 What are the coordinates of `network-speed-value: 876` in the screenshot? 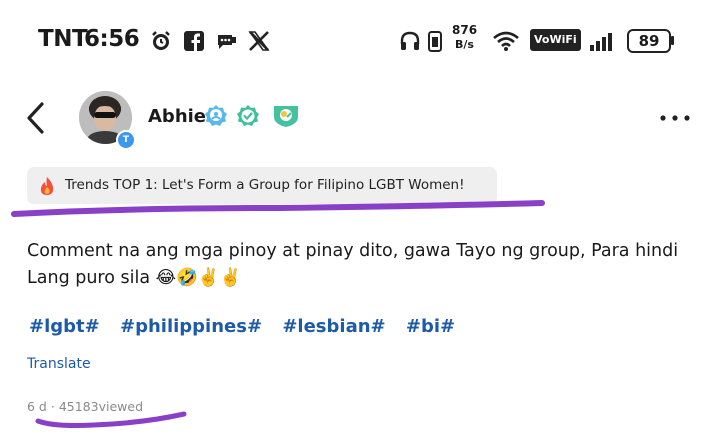 It's located at (465, 30).